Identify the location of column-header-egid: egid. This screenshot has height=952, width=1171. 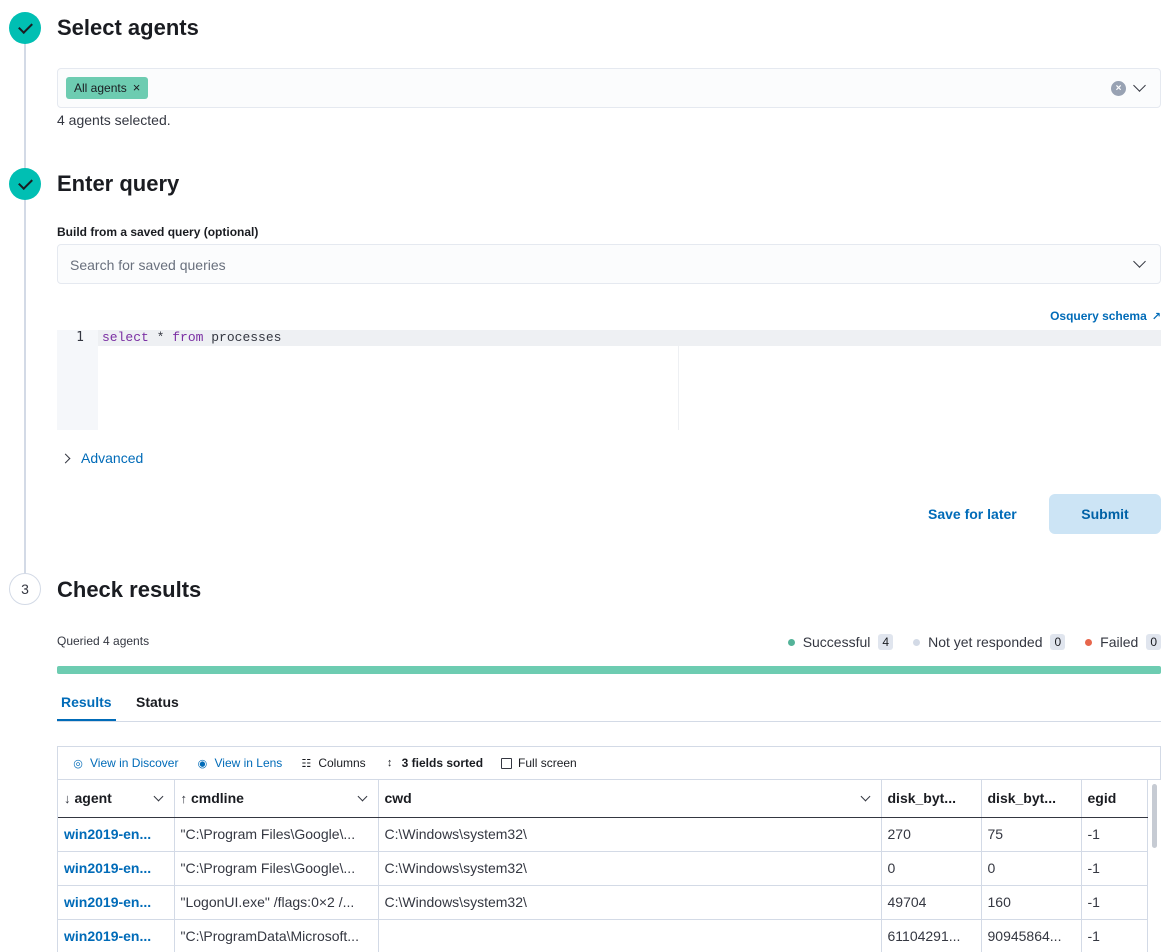
(1114, 799).